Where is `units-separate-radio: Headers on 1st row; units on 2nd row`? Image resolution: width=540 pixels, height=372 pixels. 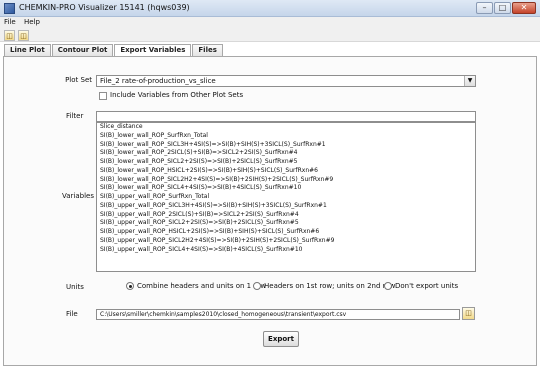 units-separate-radio: Headers on 1st row; units on 2nd row is located at coordinates (324, 286).